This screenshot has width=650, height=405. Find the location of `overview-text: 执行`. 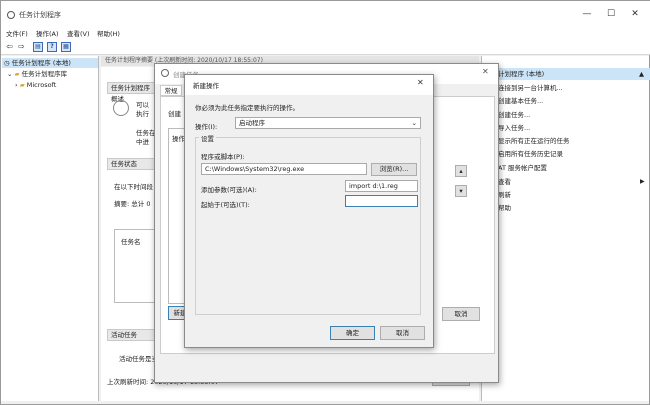

overview-text: 执行 is located at coordinates (142, 114).